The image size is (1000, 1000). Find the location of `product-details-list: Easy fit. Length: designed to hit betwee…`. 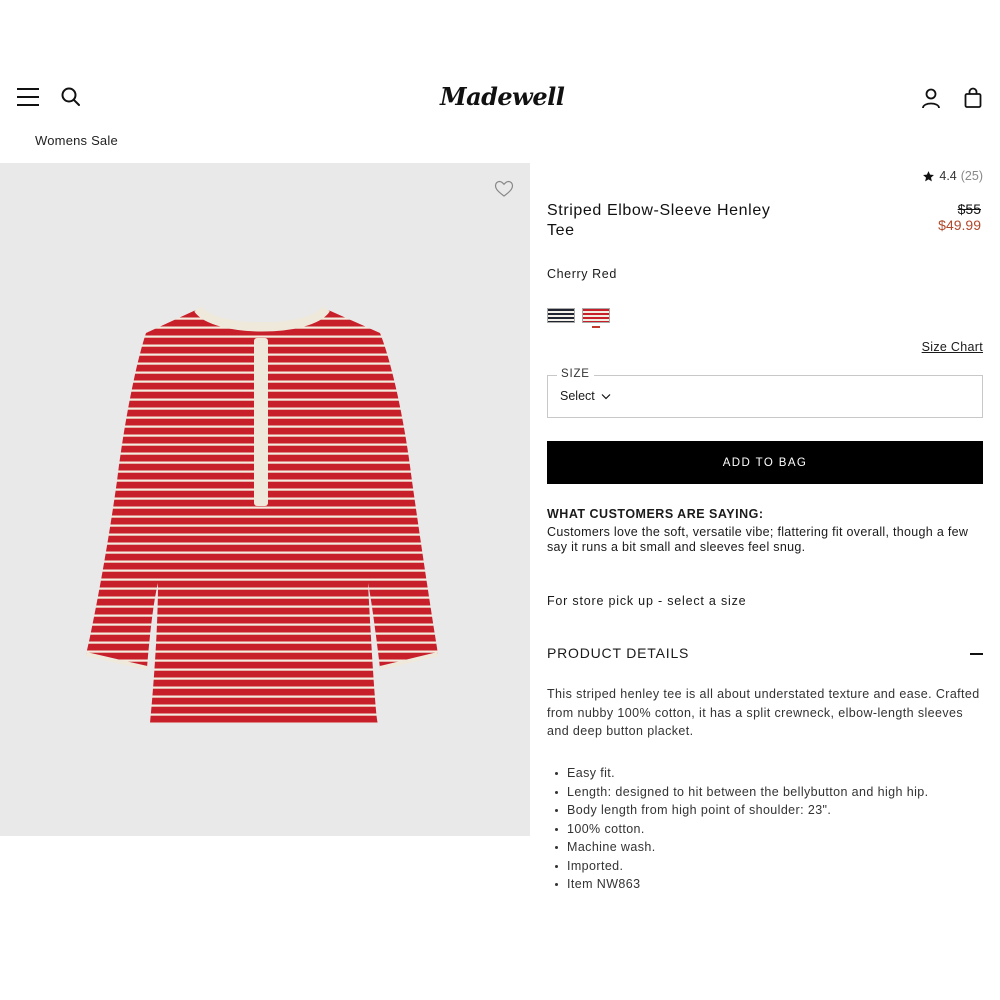

product-details-list: Easy fit. Length: designed to hit betwee… is located at coordinates (770, 829).